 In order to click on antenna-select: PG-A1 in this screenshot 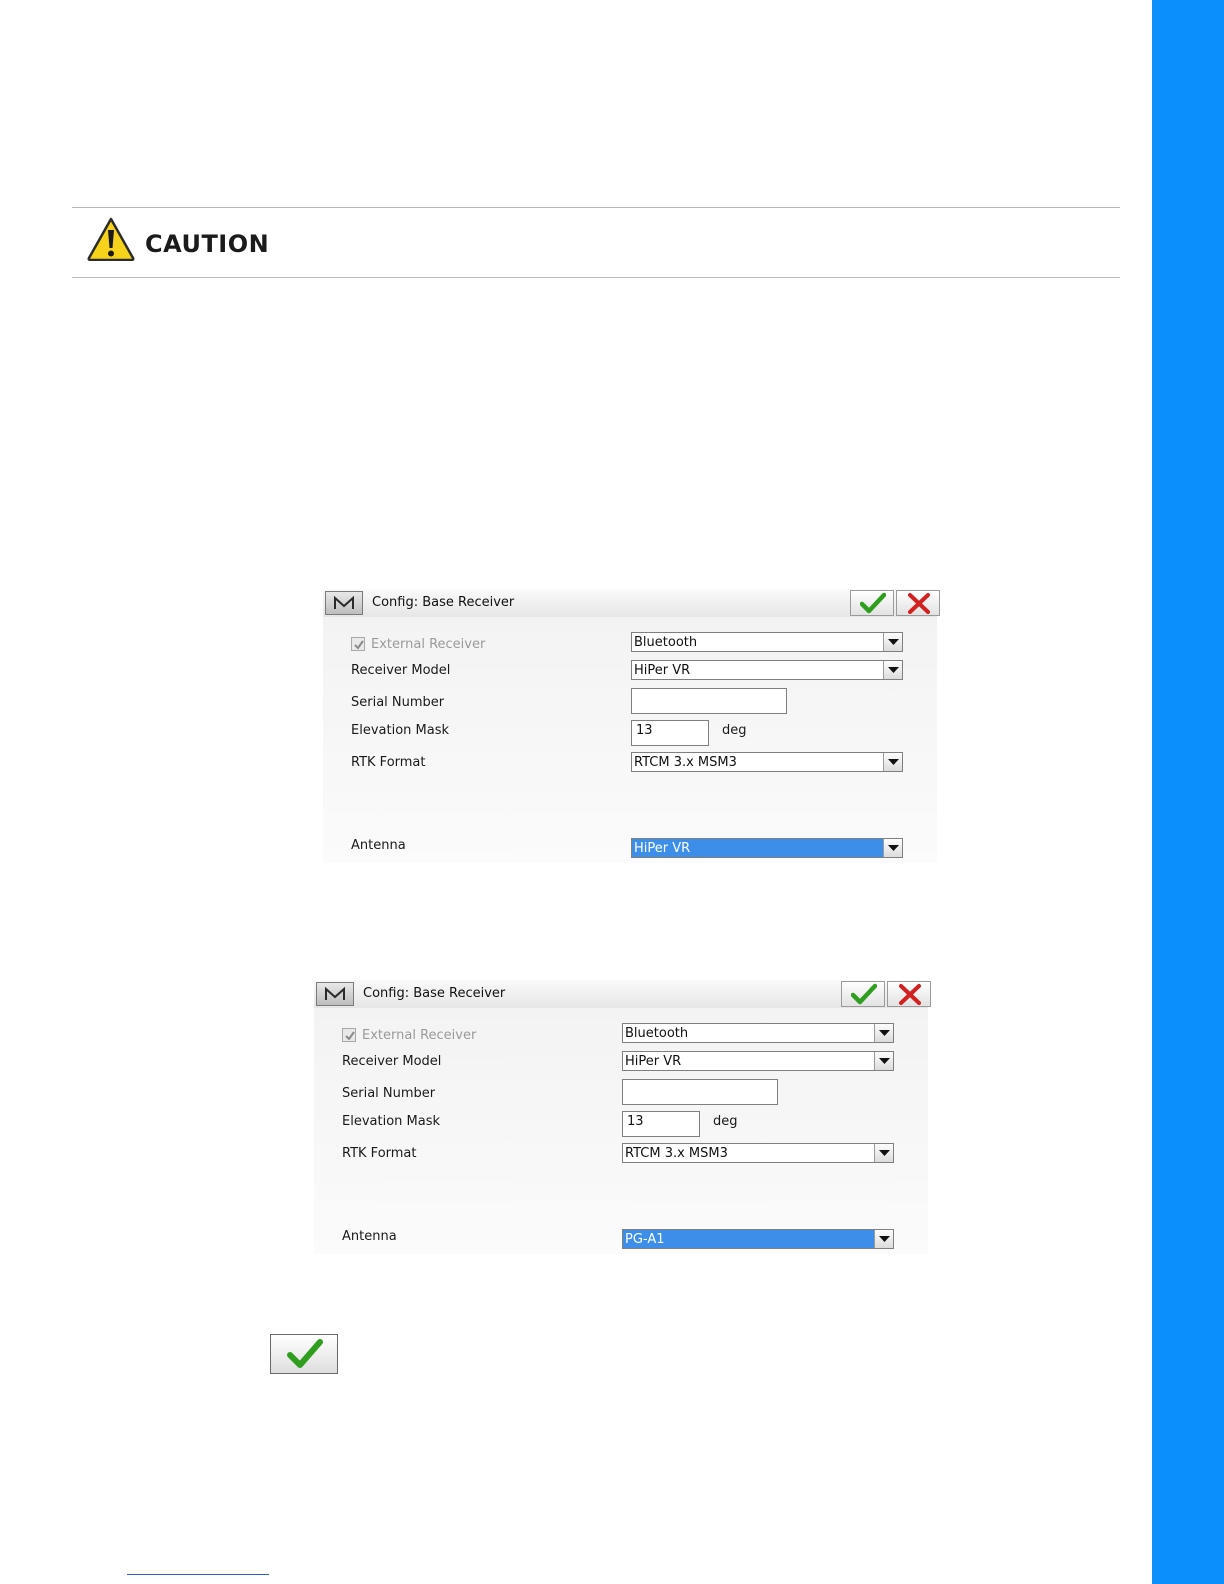, I will do `click(758, 1239)`.